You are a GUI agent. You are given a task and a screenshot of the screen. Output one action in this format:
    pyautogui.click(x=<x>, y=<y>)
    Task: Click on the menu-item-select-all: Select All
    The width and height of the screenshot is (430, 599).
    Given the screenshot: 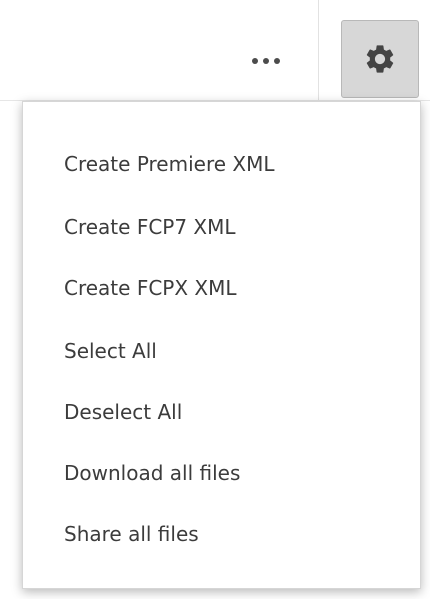 What is the action you would take?
    pyautogui.click(x=221, y=351)
    